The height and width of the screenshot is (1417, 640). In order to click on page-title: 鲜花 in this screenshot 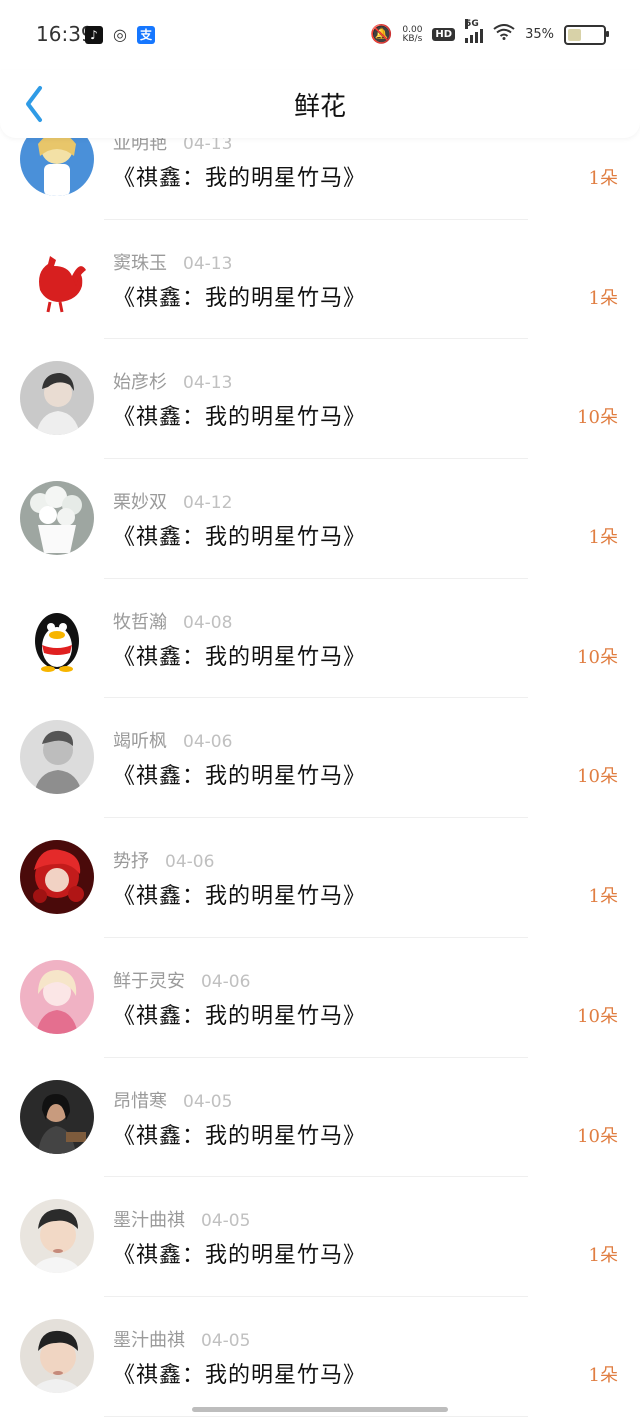, I will do `click(319, 107)`.